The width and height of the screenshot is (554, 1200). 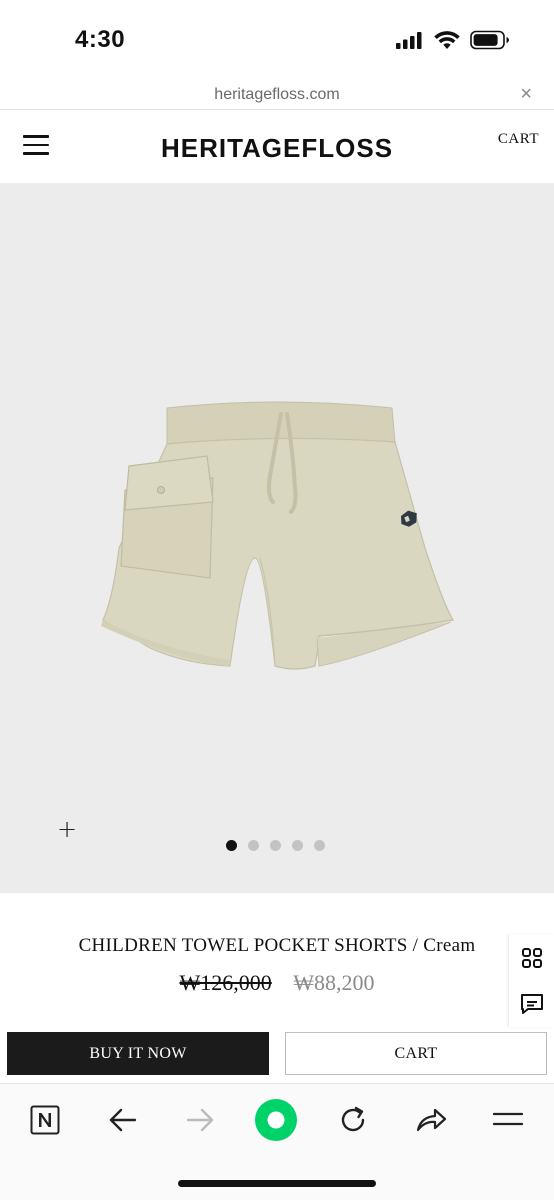 What do you see at coordinates (277, 40) in the screenshot?
I see `status-bar: 4:30` at bounding box center [277, 40].